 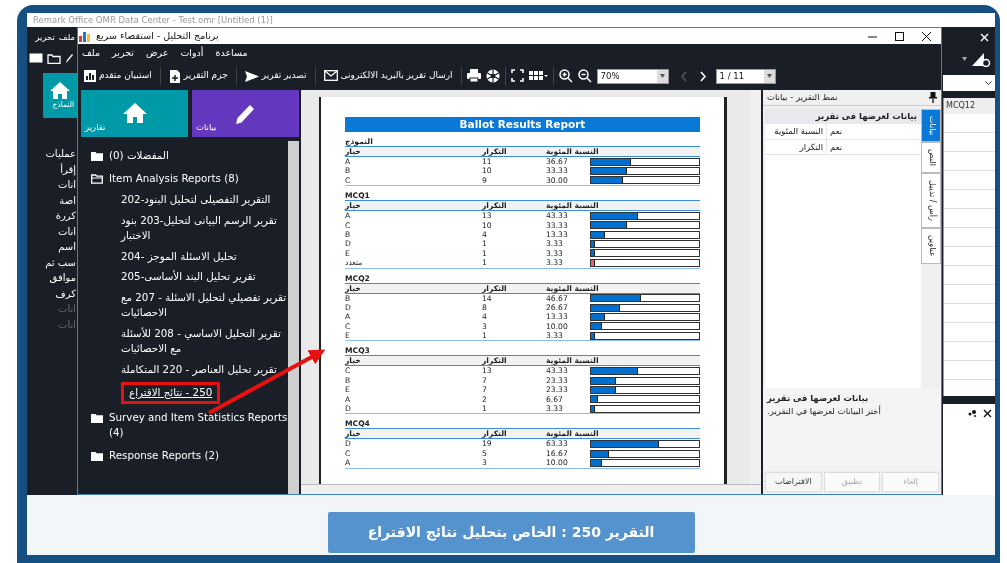 What do you see at coordinates (198, 76) in the screenshot?
I see `toolbar-button: جزم التقرير` at bounding box center [198, 76].